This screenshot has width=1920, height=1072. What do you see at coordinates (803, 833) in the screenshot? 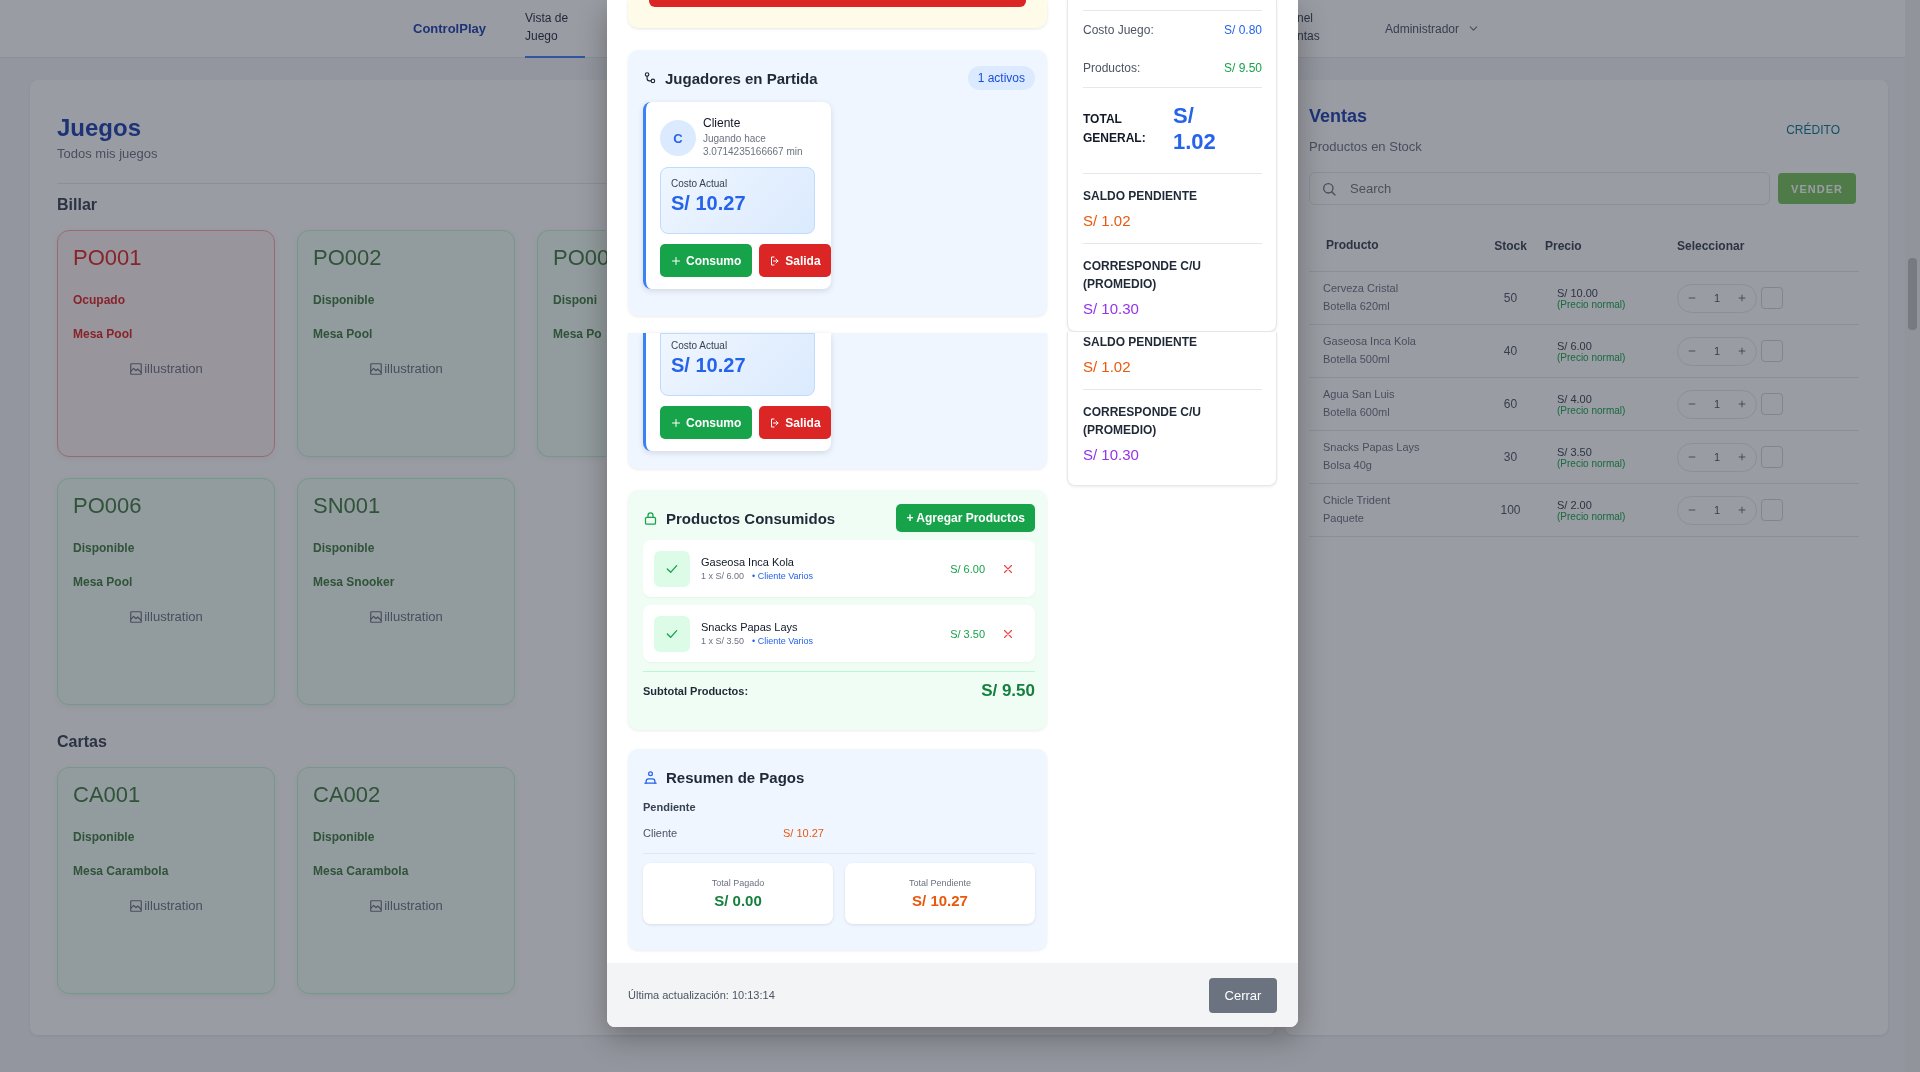
I see `payer-amount: S/ 10.27` at bounding box center [803, 833].